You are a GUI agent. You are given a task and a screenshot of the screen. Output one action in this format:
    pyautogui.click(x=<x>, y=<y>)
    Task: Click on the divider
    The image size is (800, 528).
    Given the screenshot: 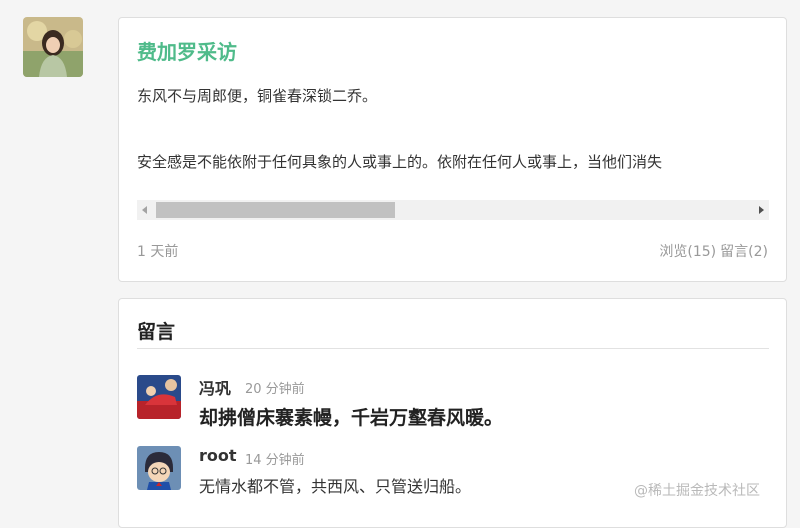 What is the action you would take?
    pyautogui.click(x=453, y=348)
    